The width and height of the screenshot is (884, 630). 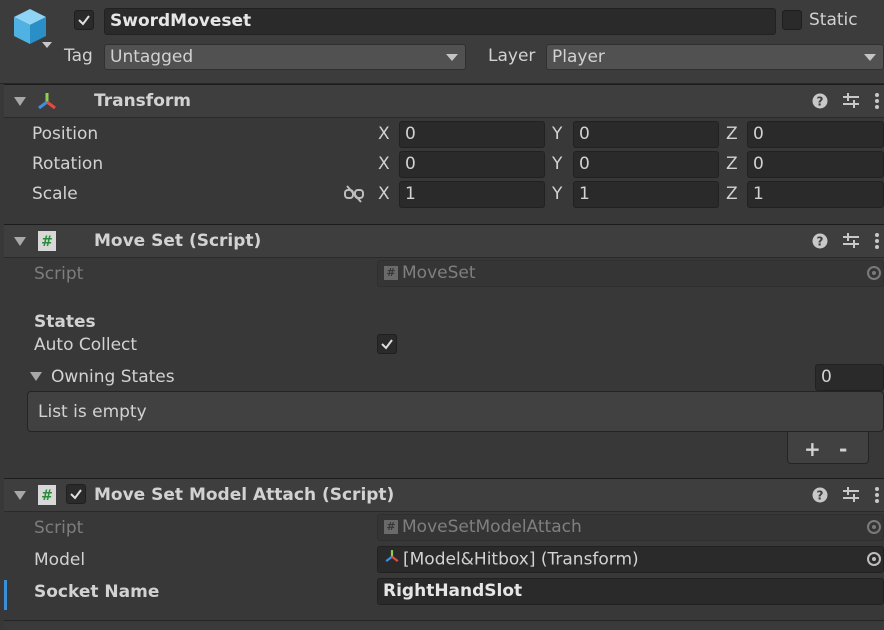 What do you see at coordinates (646, 194) in the screenshot?
I see `scale-y-field: 1` at bounding box center [646, 194].